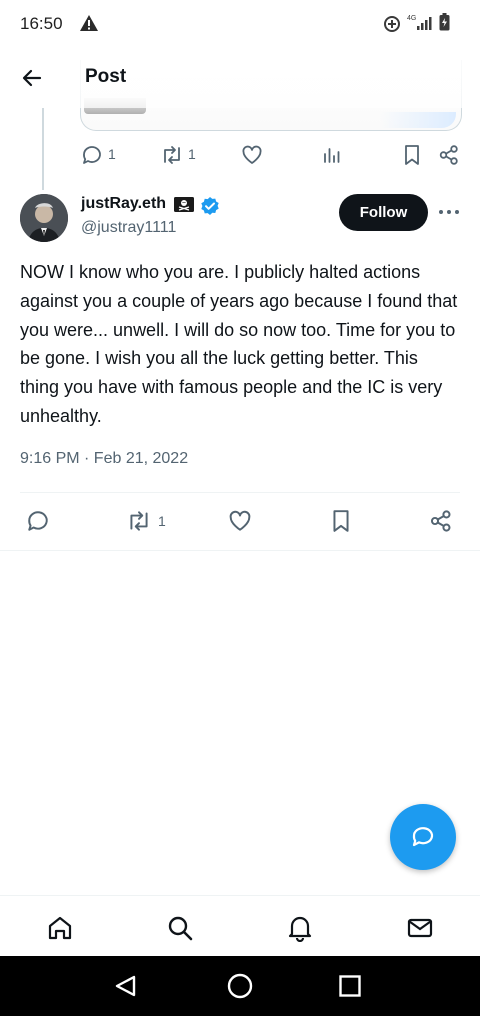 This screenshot has width=480, height=1016. Describe the element at coordinates (32, 78) in the screenshot. I see `back-arrow-icon` at that location.